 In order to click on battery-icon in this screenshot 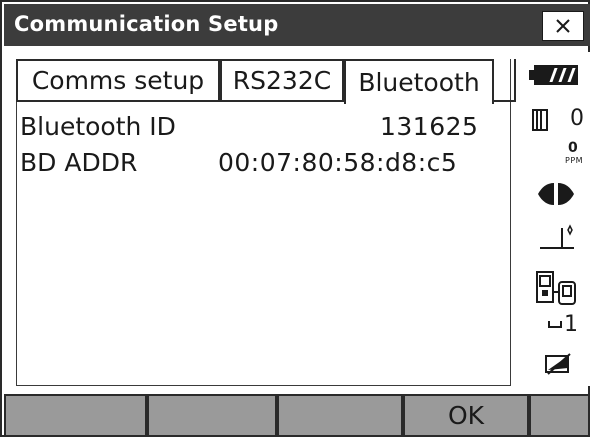, I will do `click(556, 75)`.